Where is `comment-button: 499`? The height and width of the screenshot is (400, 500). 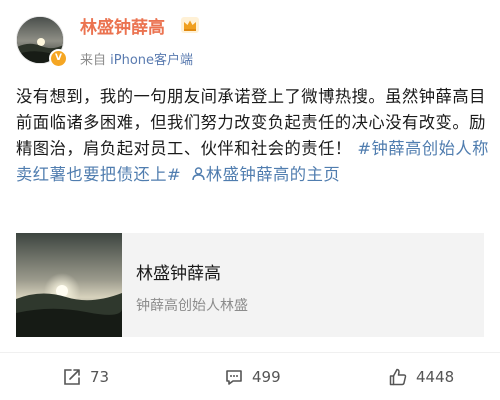
comment-button: 499 is located at coordinates (252, 377).